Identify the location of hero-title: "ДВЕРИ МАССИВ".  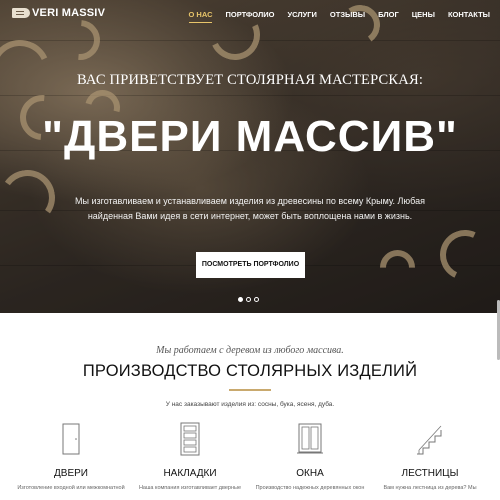
(250, 136).